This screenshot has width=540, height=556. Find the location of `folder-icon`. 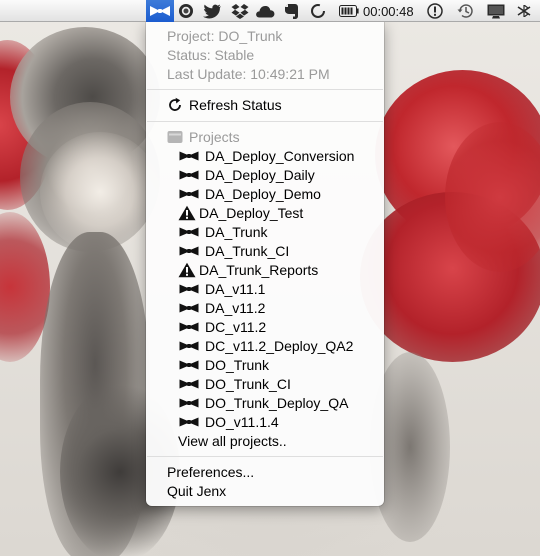

folder-icon is located at coordinates (175, 137).